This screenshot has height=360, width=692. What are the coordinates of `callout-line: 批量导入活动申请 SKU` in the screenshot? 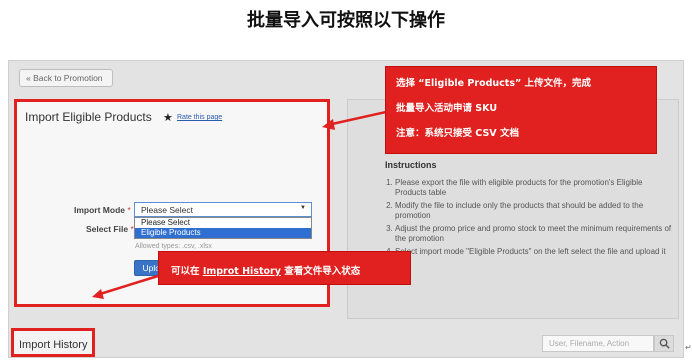 It's located at (447, 108).